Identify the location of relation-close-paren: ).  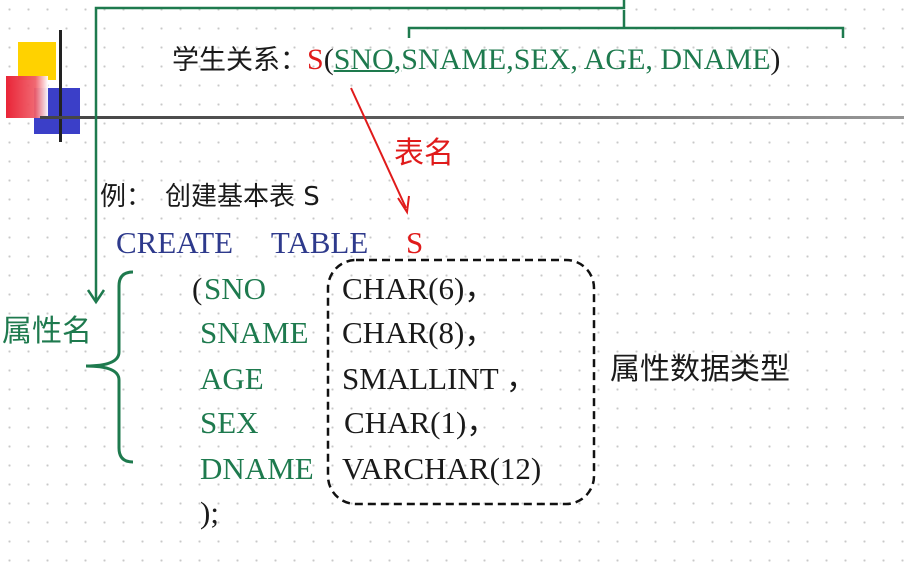
(775, 59).